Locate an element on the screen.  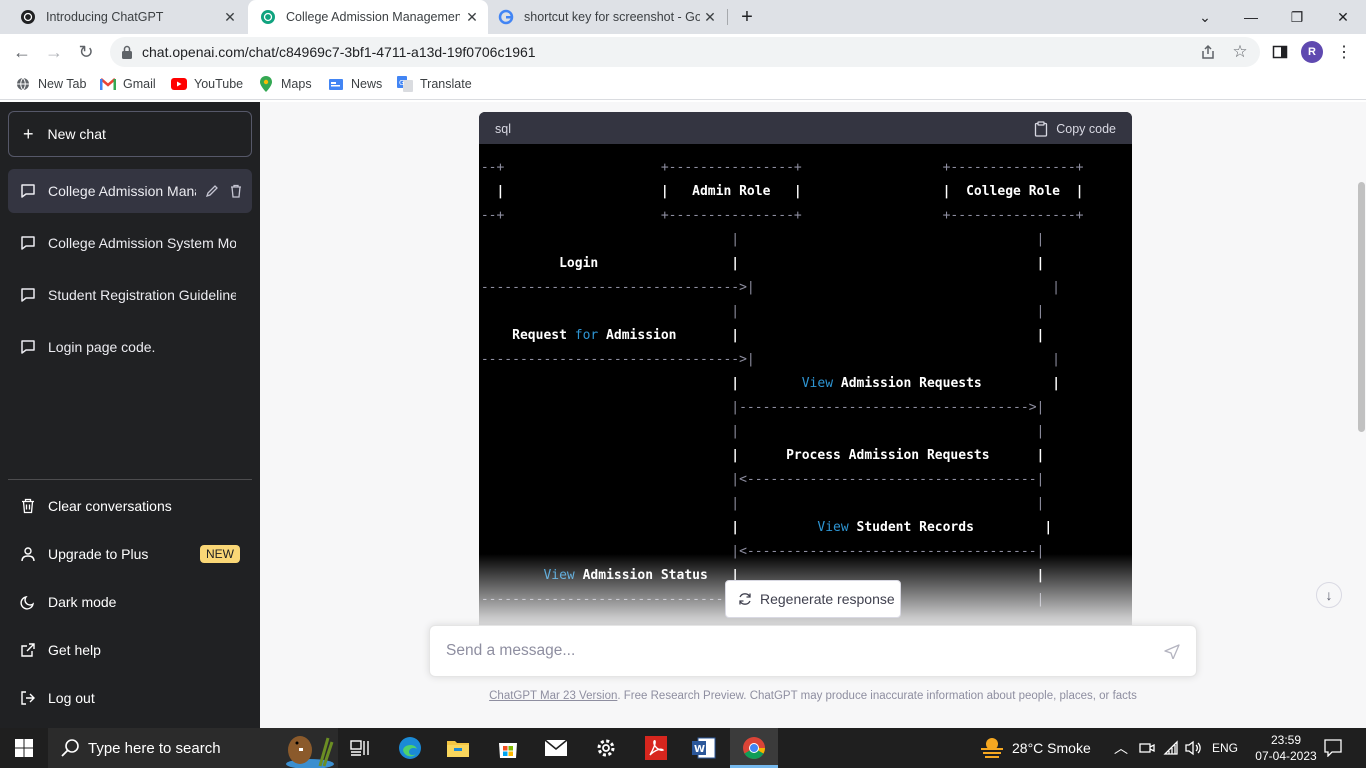
bookmark-translate: G Translate is located at coordinates (434, 84).